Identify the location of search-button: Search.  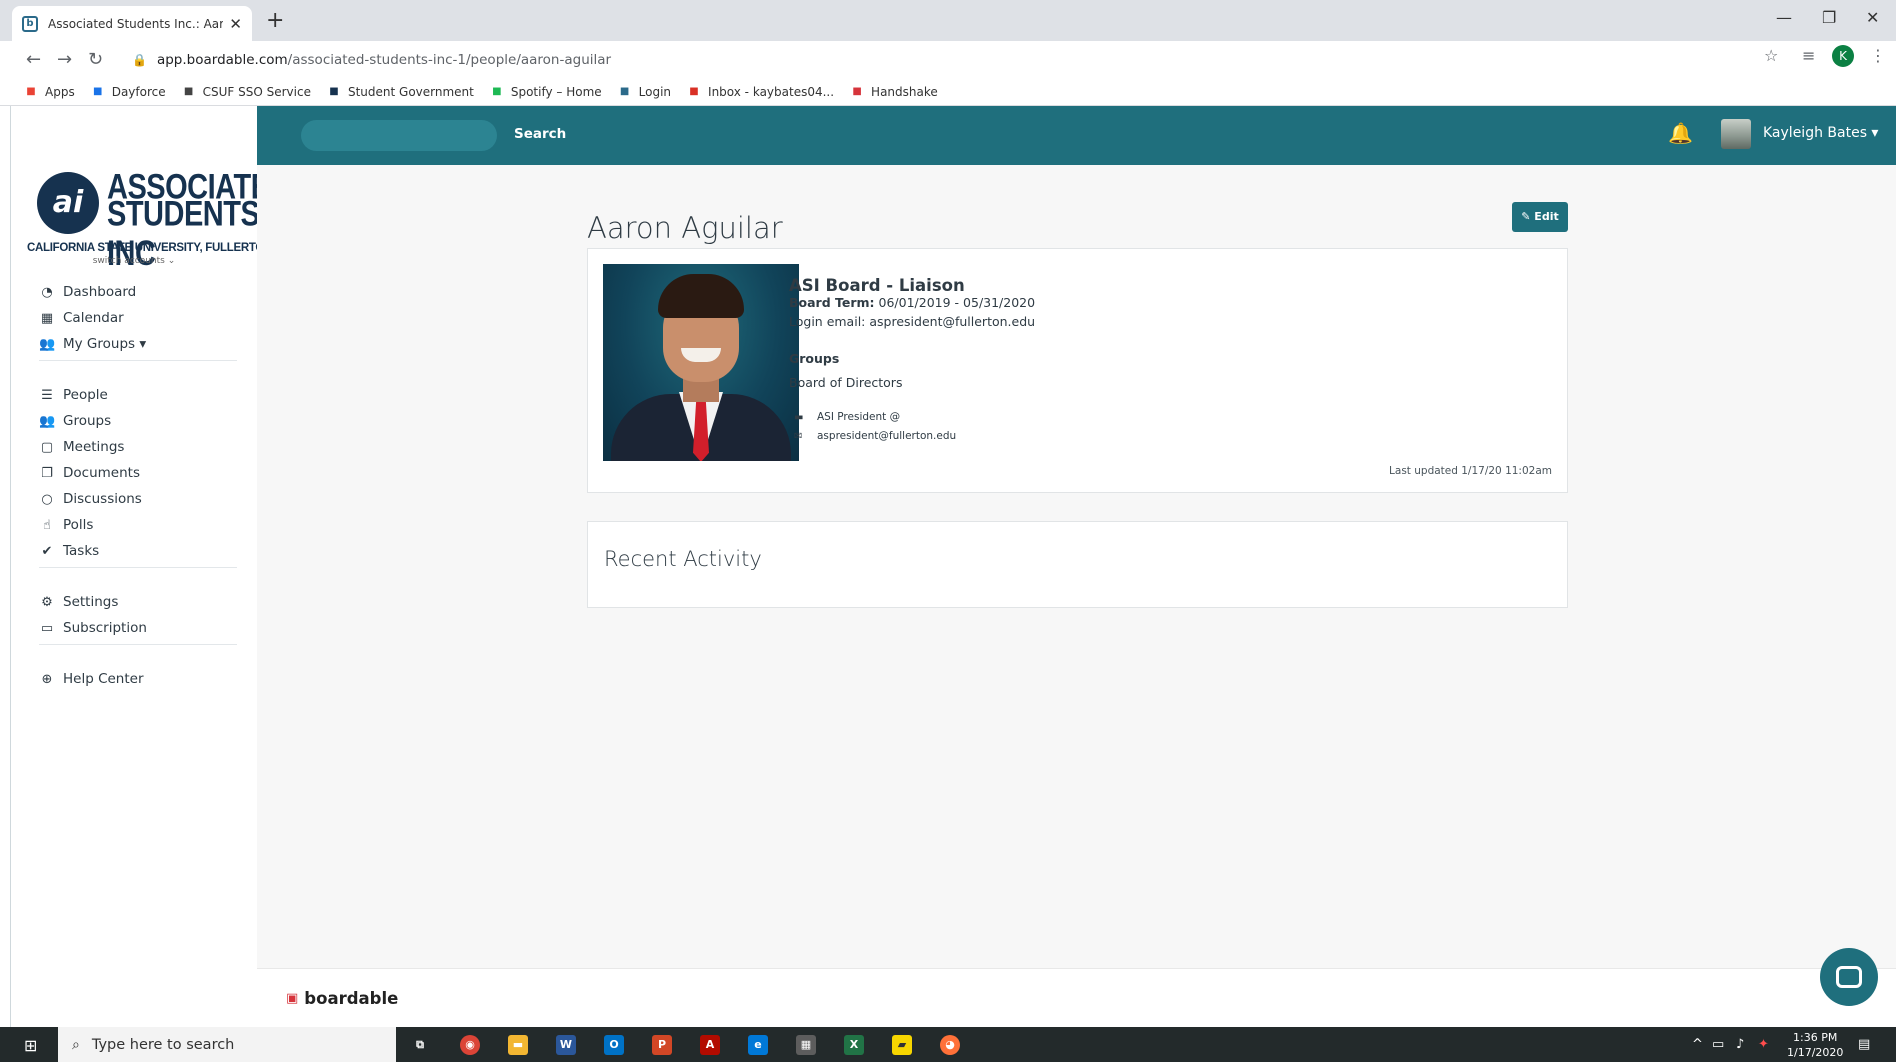
(540, 134).